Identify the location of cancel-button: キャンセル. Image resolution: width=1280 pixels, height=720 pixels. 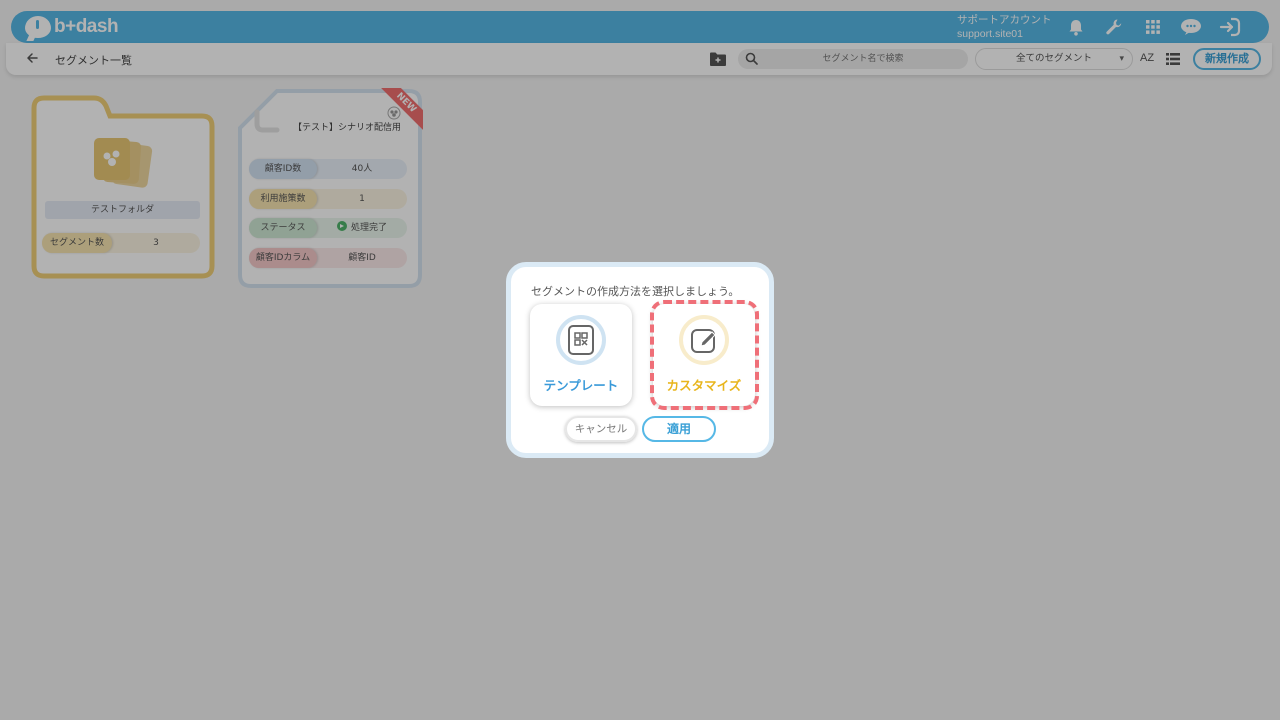
(601, 429).